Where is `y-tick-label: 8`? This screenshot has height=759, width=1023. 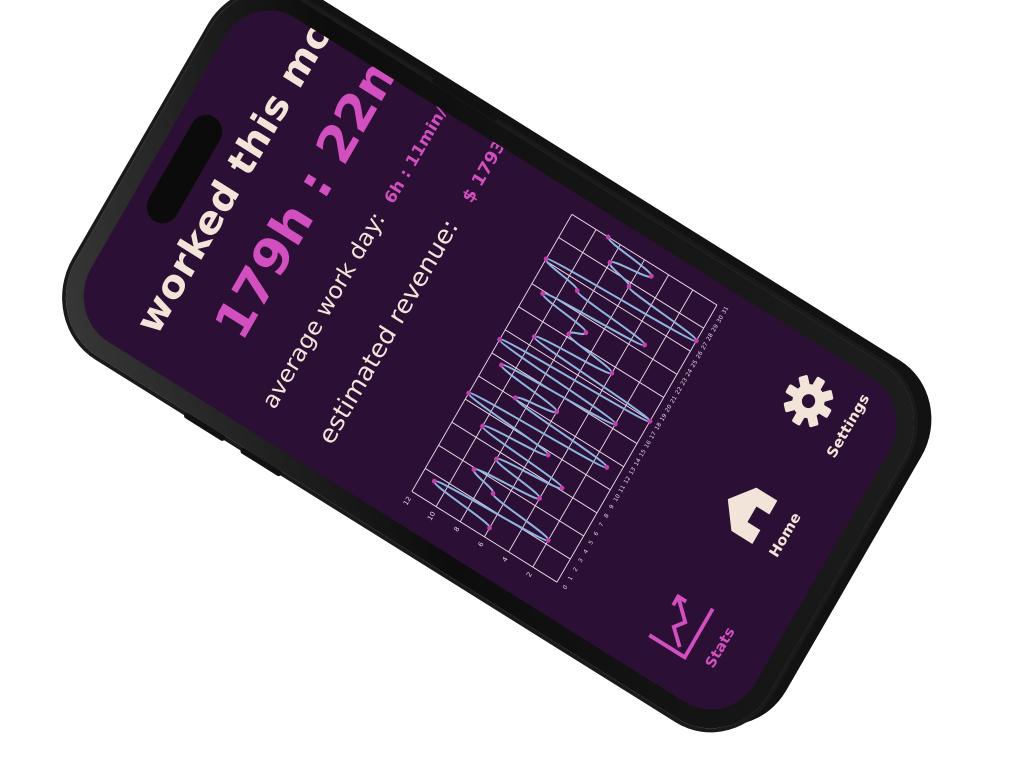
y-tick-label: 8 is located at coordinates (456, 529).